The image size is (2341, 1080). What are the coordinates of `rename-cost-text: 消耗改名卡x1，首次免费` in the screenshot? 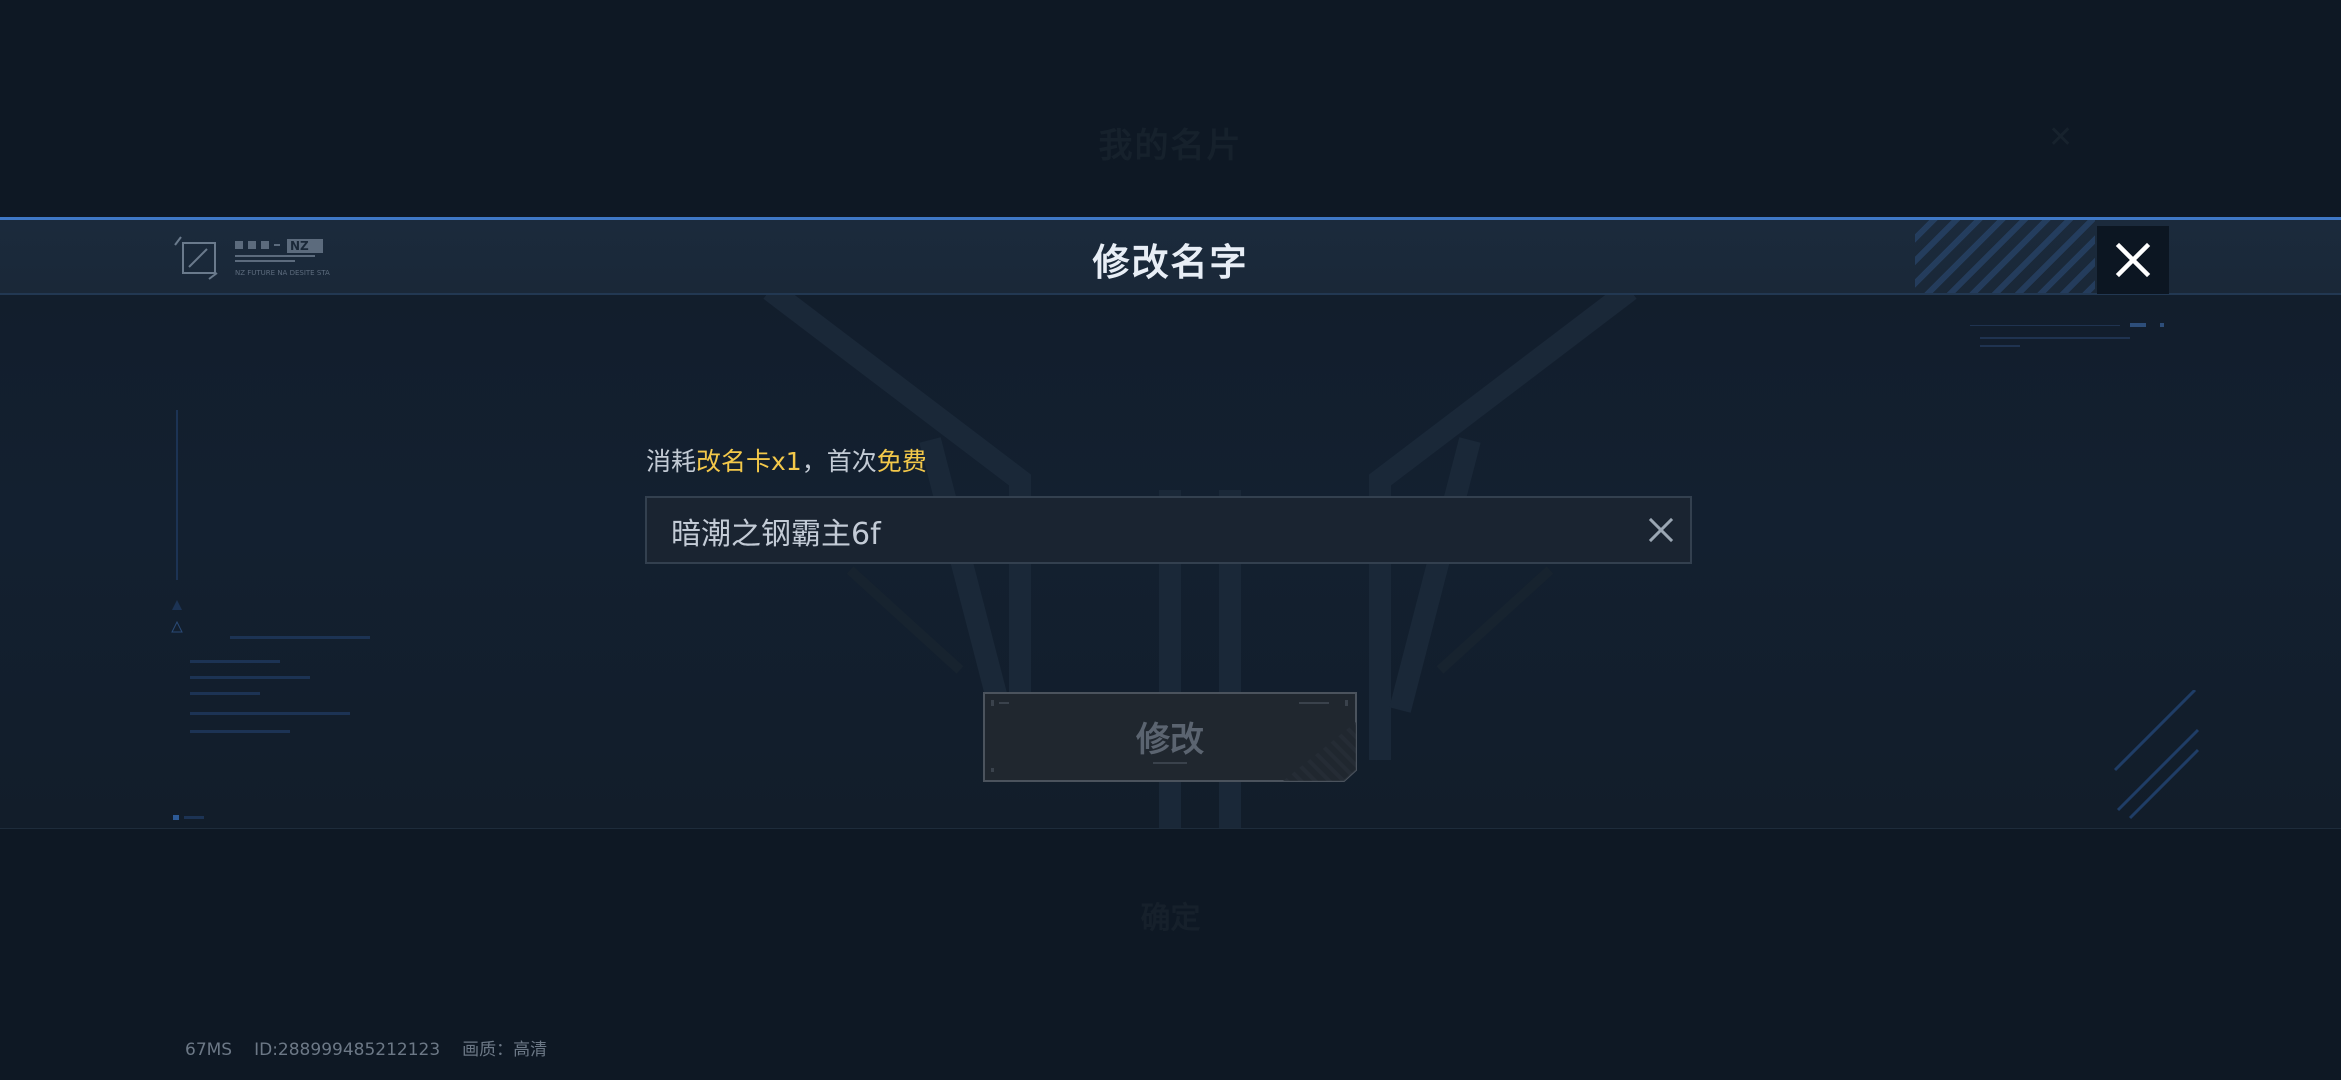 It's located at (786, 460).